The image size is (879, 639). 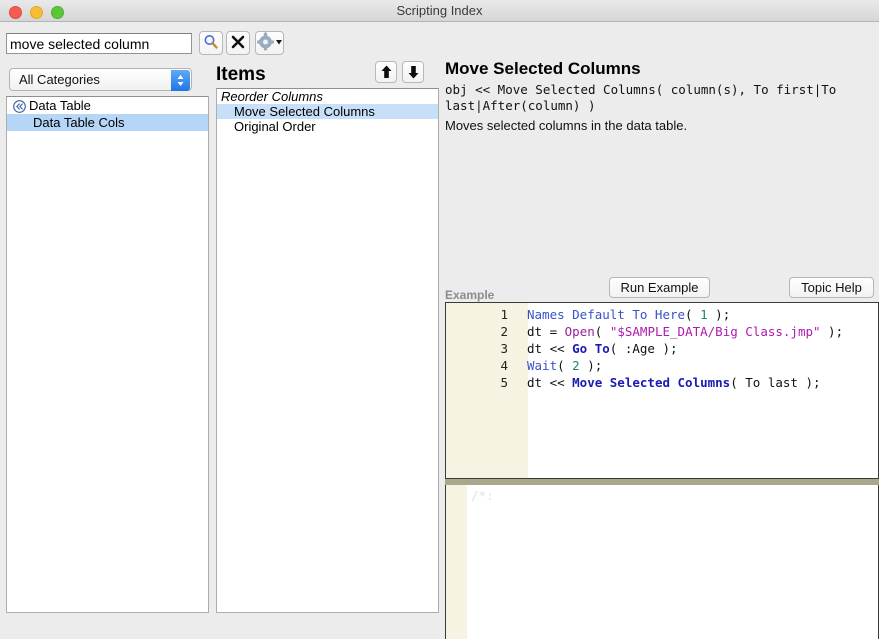 I want to click on window-title: Scripting Index, so click(x=439, y=10).